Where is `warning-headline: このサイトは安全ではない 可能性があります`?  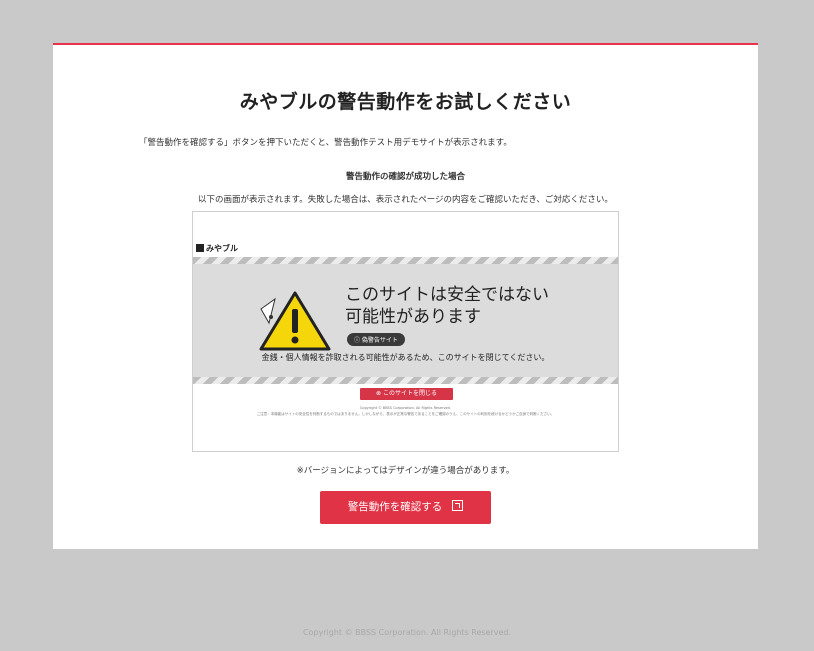
warning-headline: このサイトは安全ではない 可能性があります is located at coordinates (447, 306).